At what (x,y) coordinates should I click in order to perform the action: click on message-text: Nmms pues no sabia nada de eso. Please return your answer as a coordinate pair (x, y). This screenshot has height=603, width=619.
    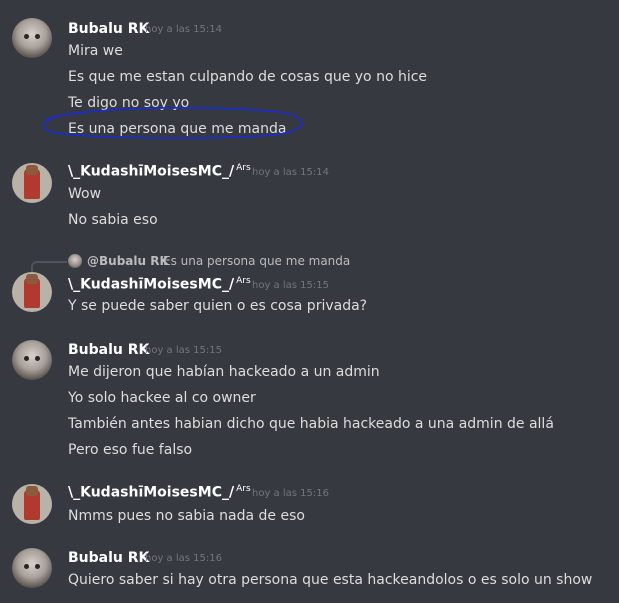
    Looking at the image, I should click on (186, 516).